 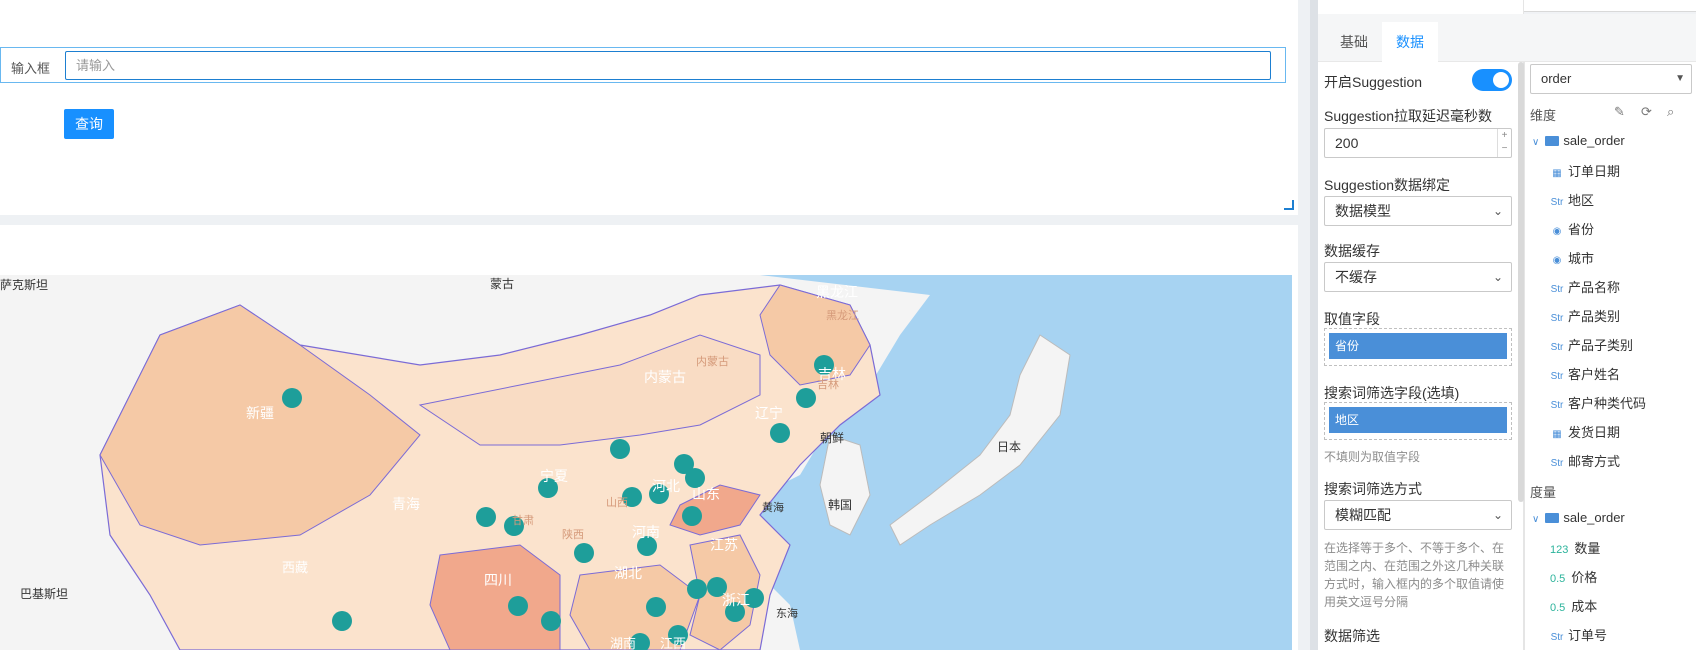 What do you see at coordinates (1557, 434) in the screenshot?
I see `calendar-icon: ▦` at bounding box center [1557, 434].